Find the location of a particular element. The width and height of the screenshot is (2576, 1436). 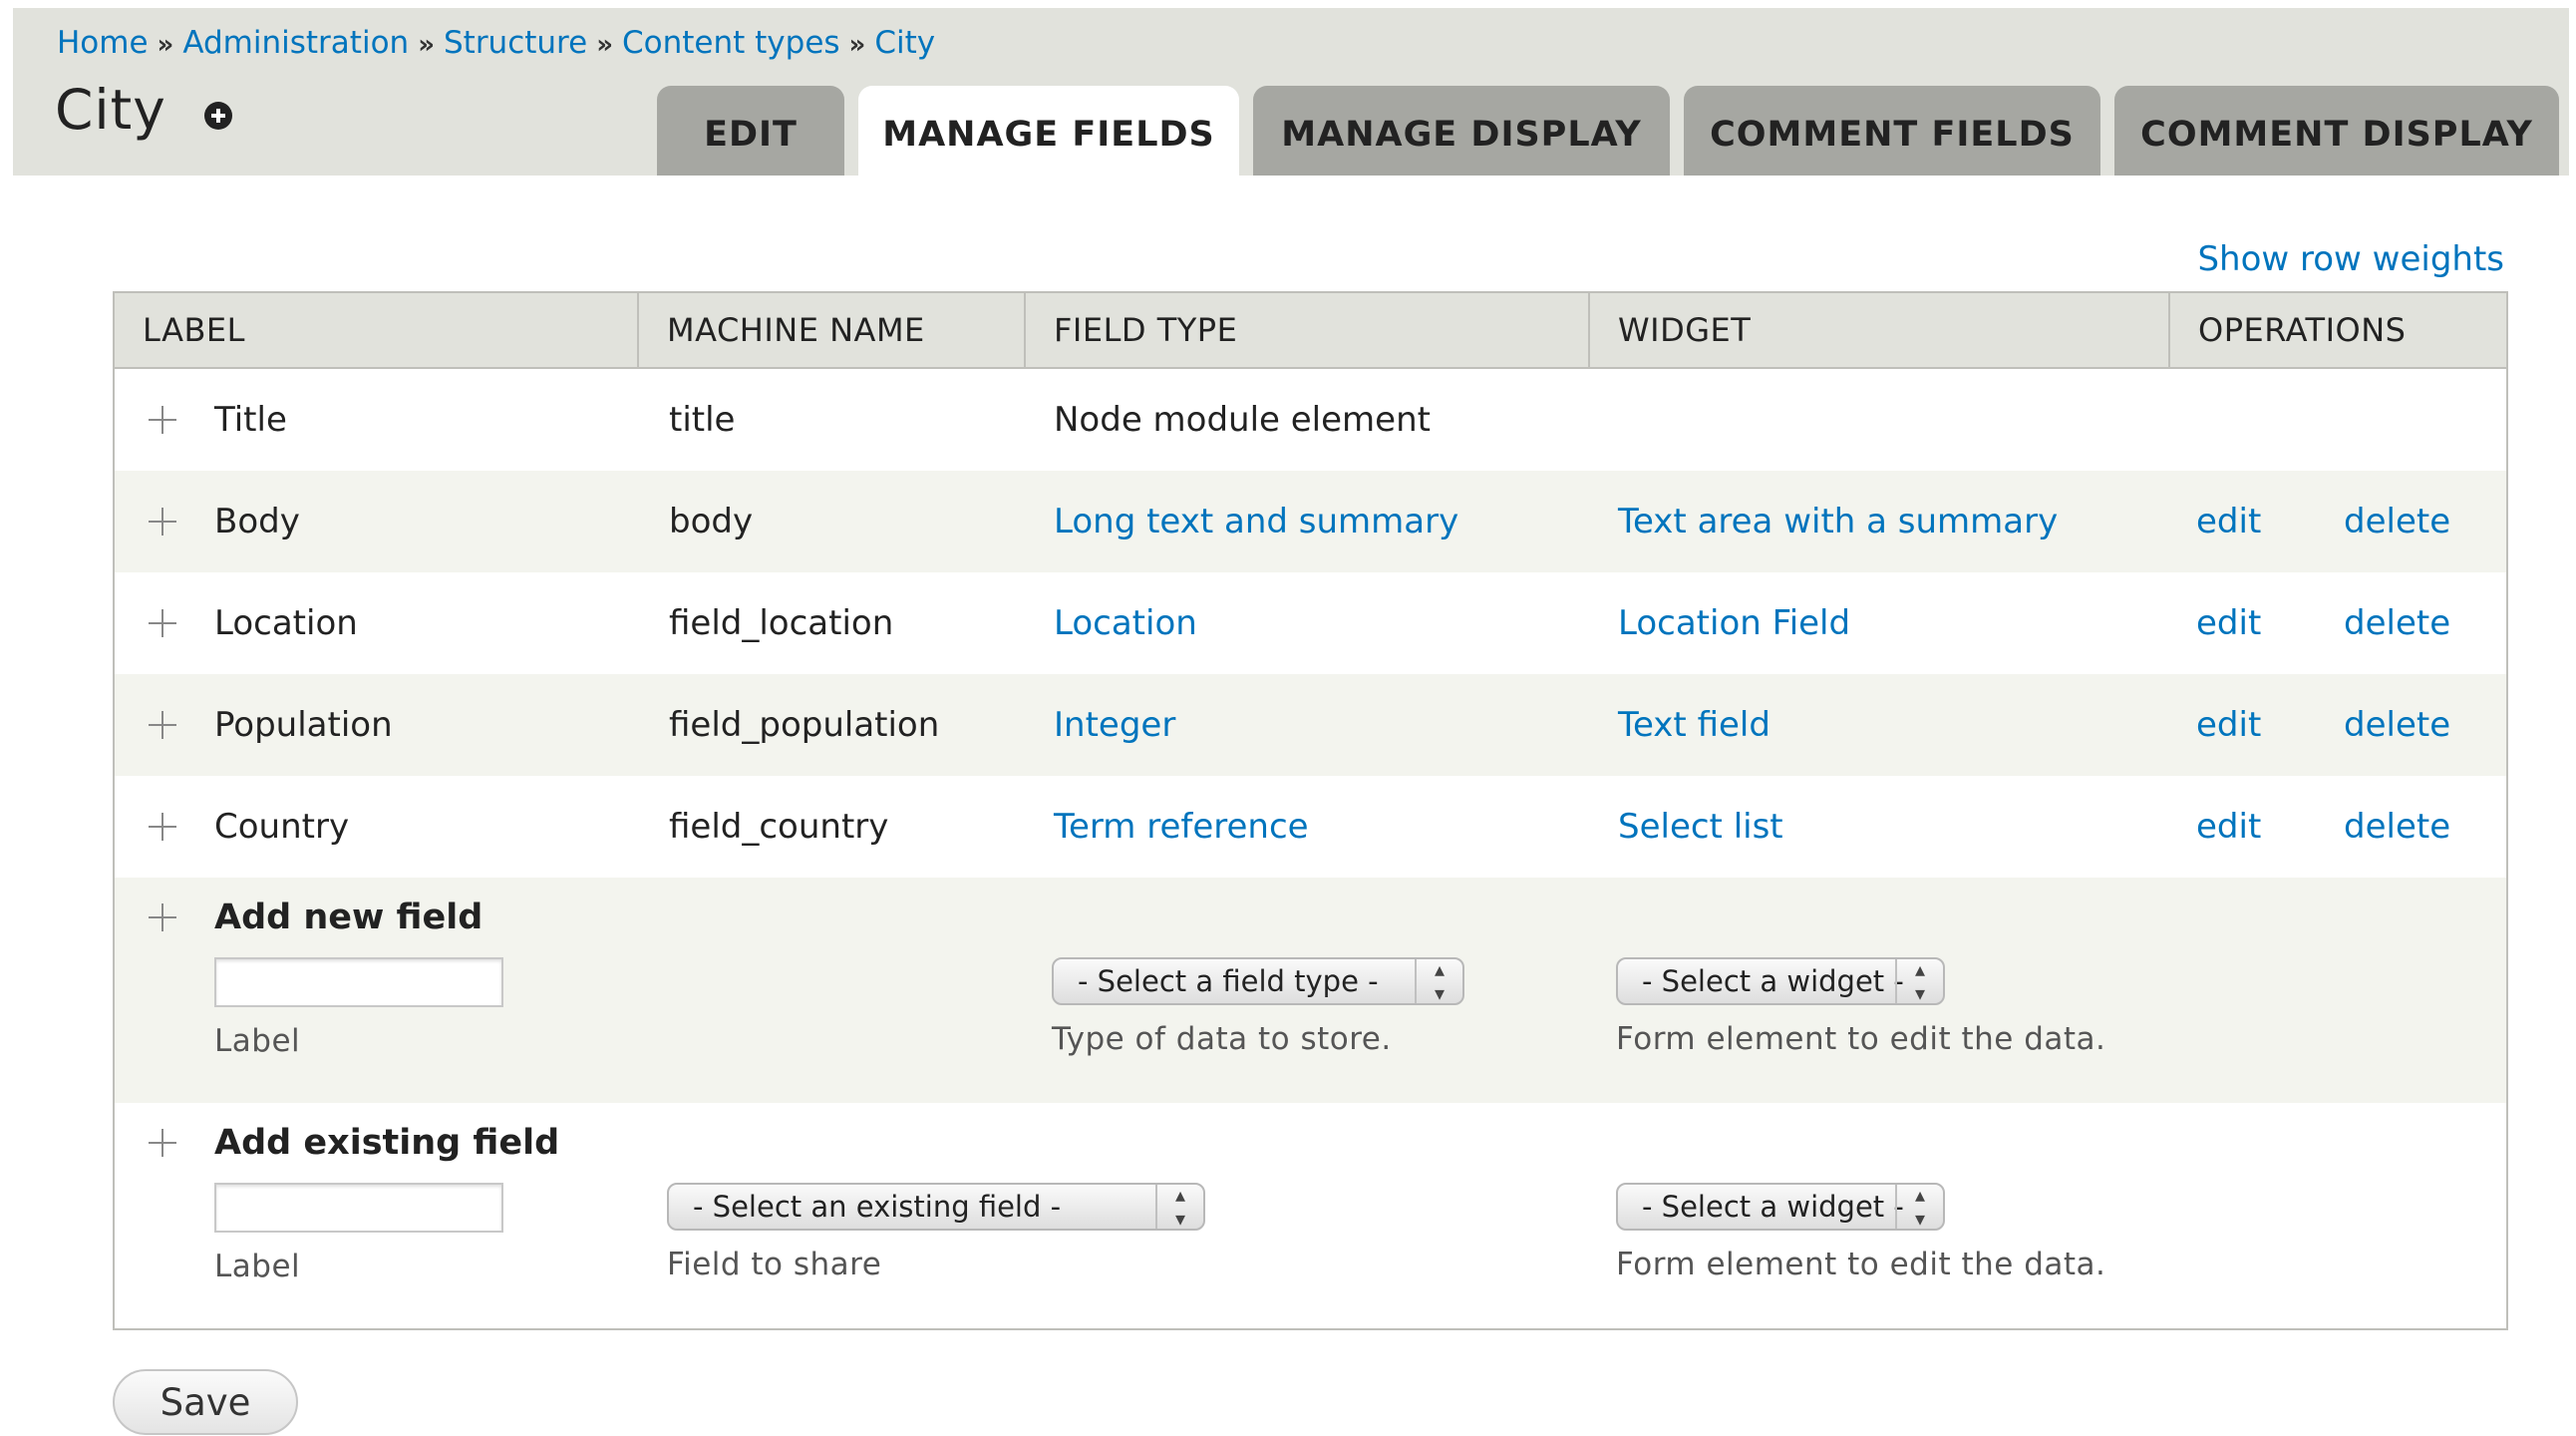

existing-field-widget-select: - Select a widget - ▴ ▾ is located at coordinates (1780, 1207).